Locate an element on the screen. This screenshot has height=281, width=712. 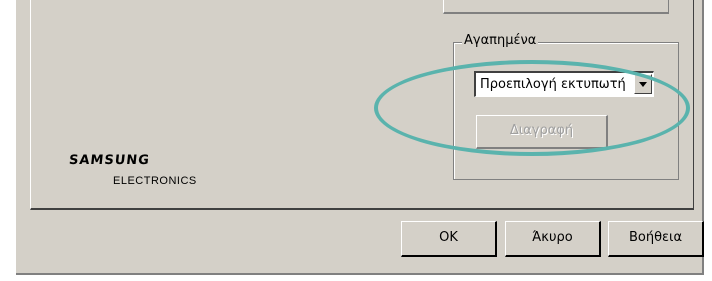
delete-button: Διαγραφή is located at coordinates (542, 132).